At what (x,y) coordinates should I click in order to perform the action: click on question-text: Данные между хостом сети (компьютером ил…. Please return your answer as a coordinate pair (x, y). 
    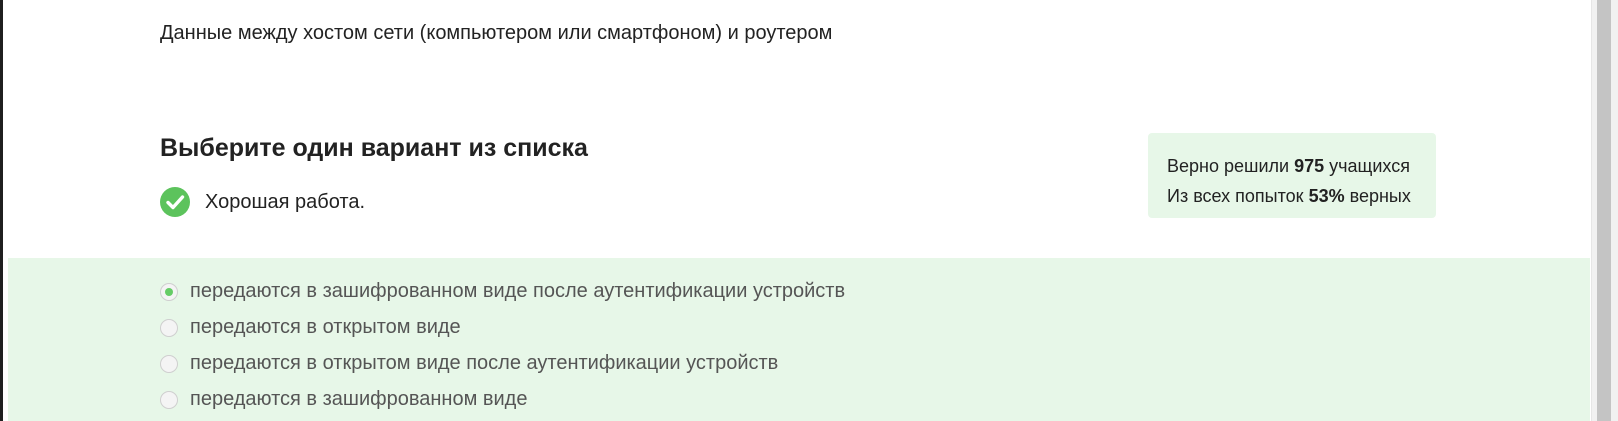
    Looking at the image, I should click on (496, 33).